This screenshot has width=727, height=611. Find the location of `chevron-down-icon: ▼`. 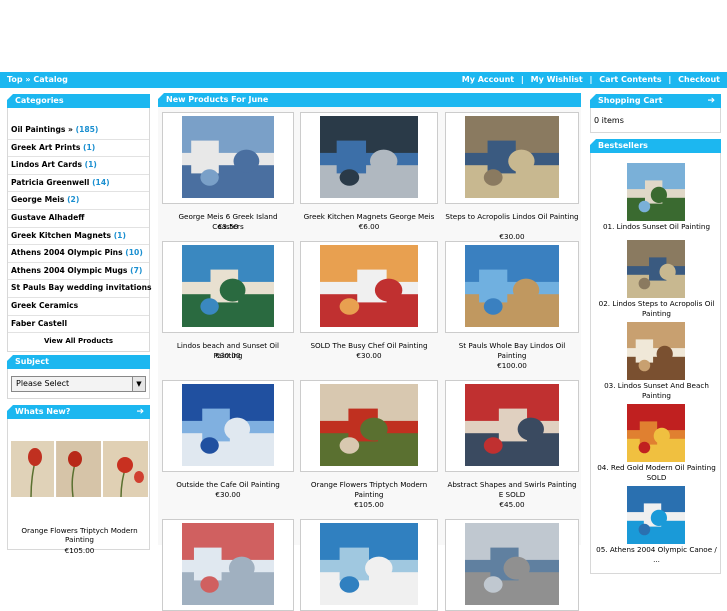

chevron-down-icon: ▼ is located at coordinates (138, 384).